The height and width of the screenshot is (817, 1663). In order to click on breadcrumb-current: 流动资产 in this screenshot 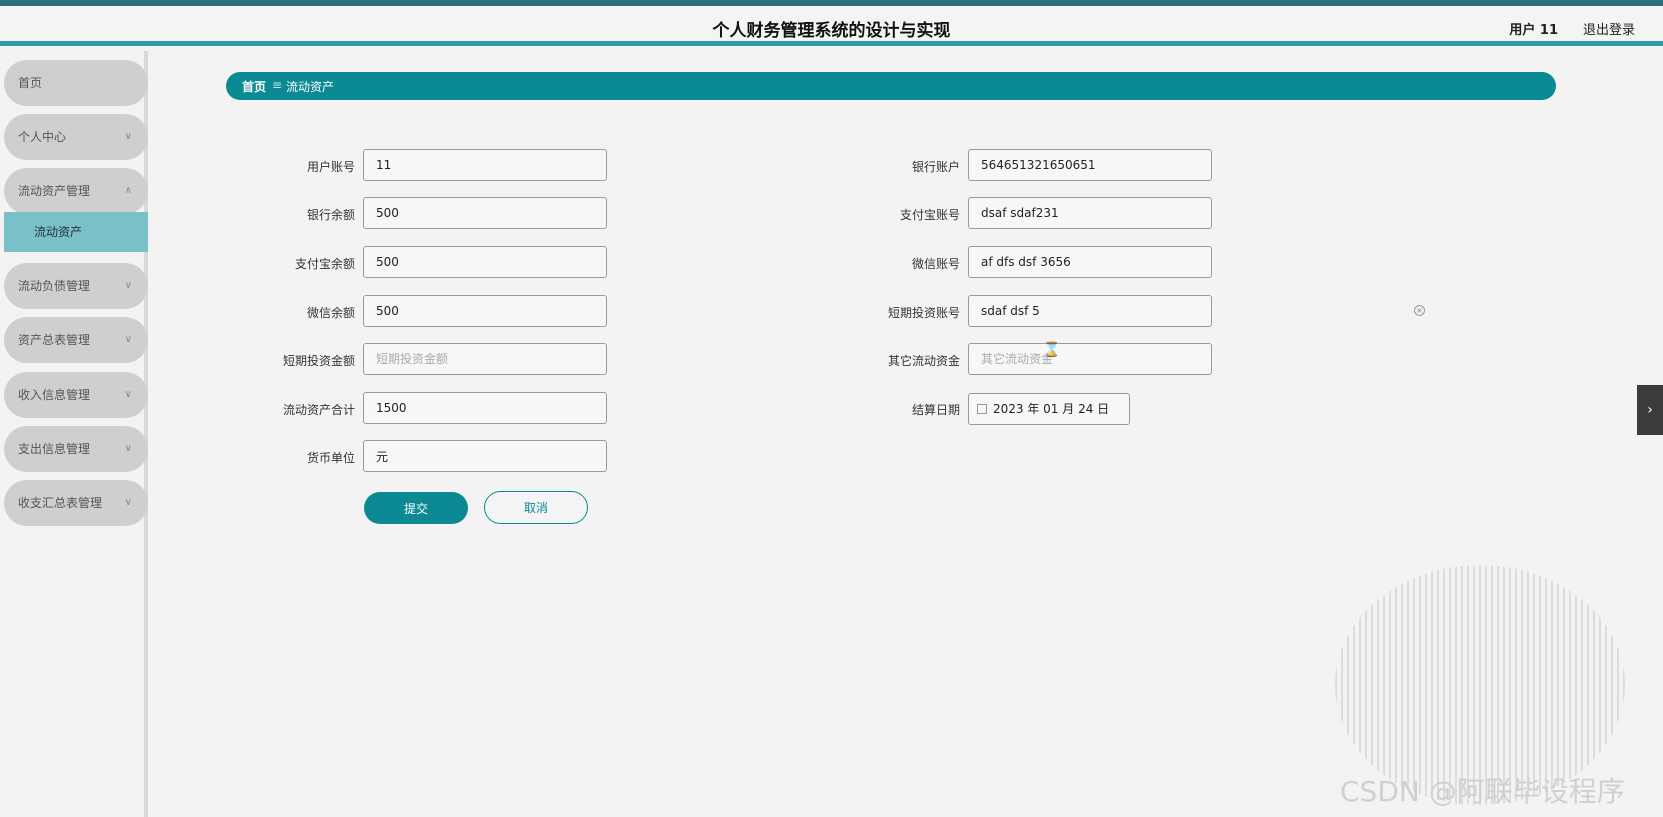, I will do `click(310, 87)`.